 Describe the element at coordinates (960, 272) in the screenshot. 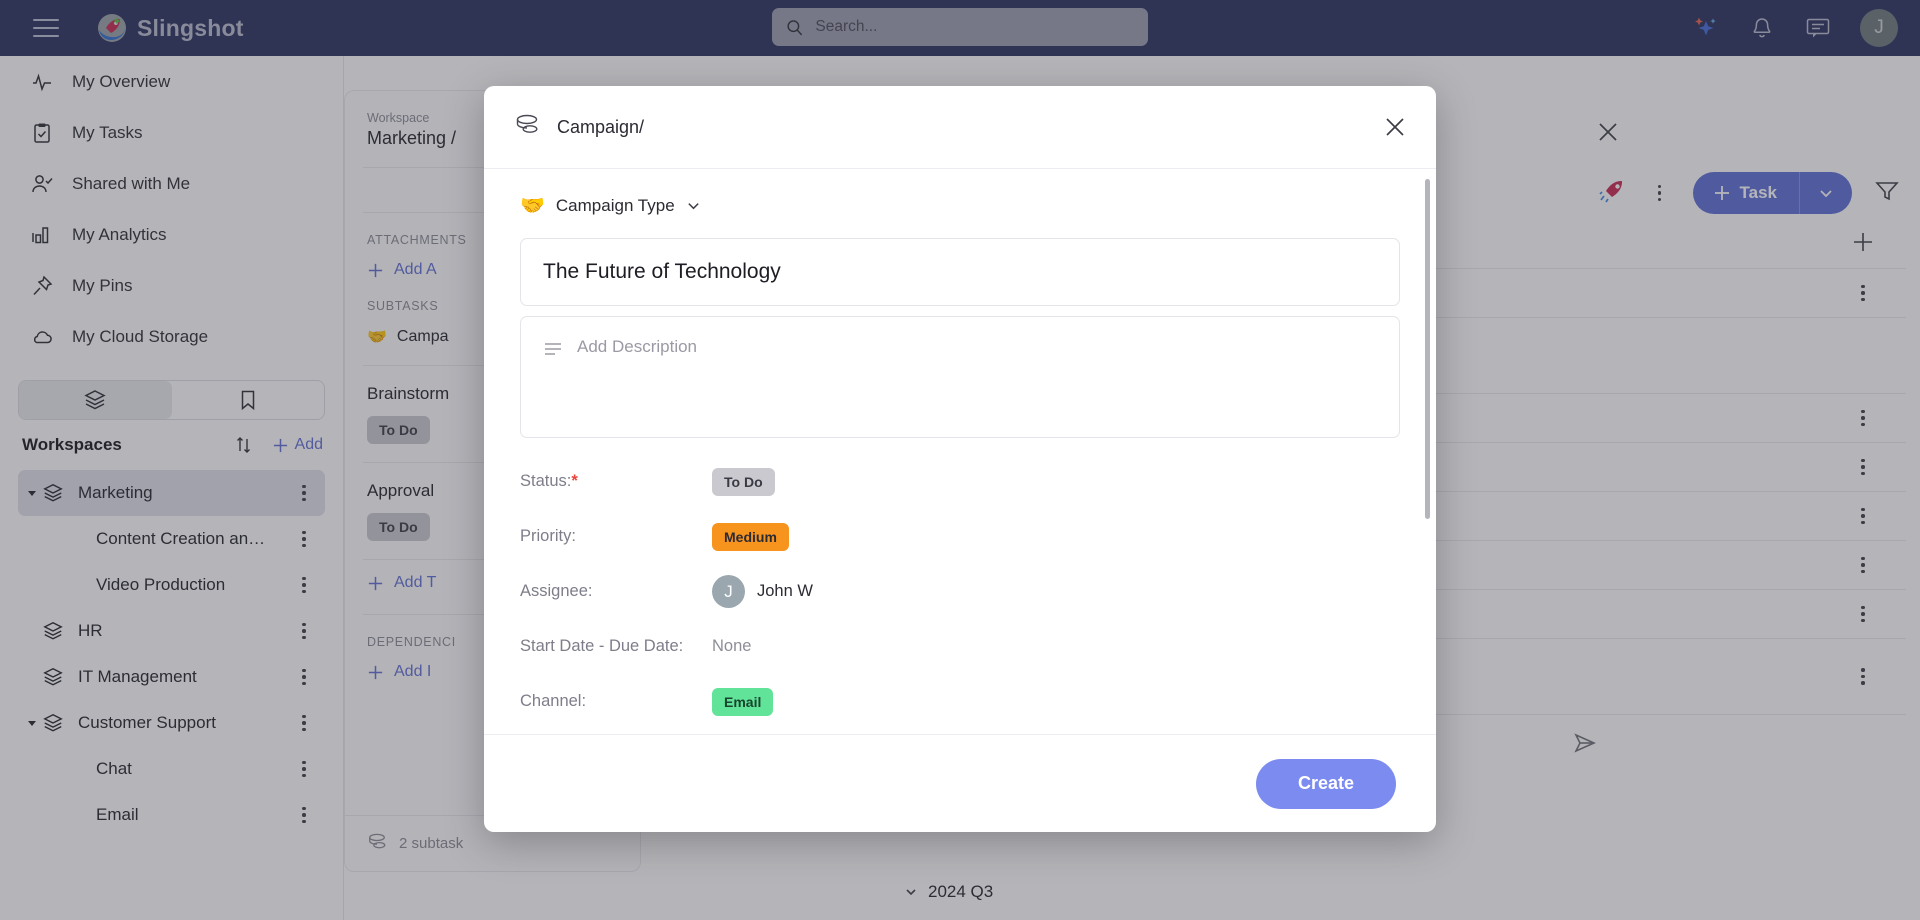

I see `task-title-input: The Future of Technology` at that location.